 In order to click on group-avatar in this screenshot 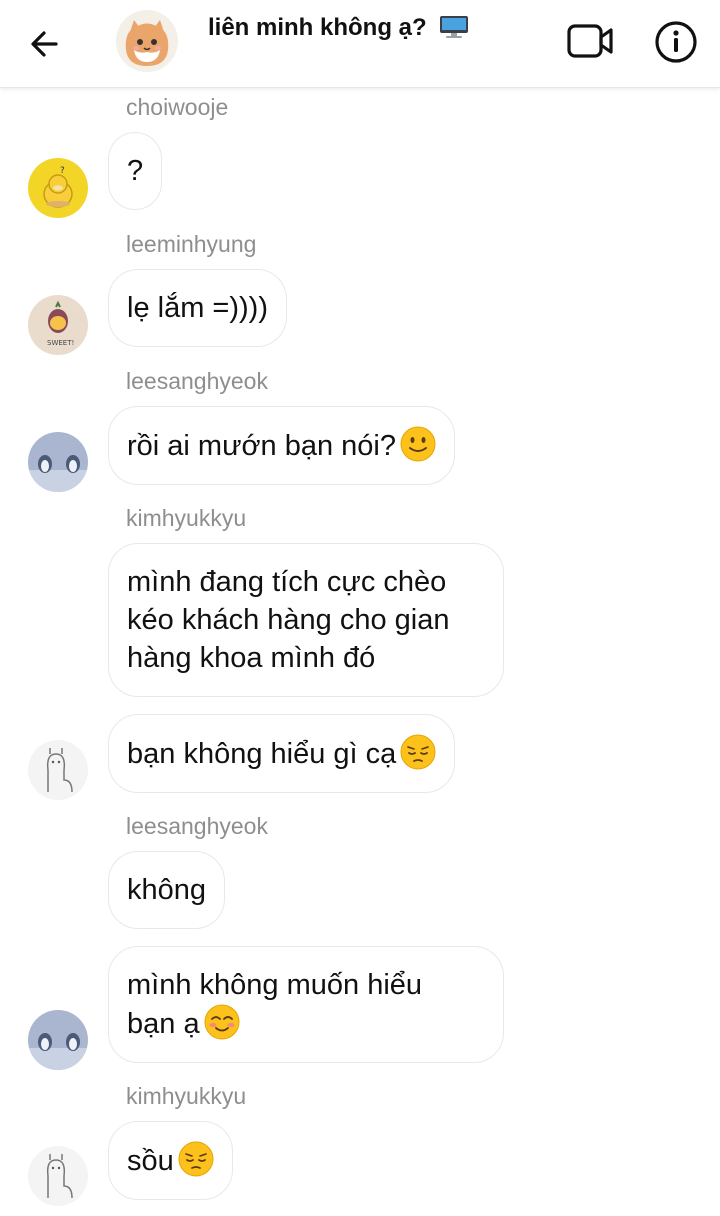, I will do `click(147, 41)`.